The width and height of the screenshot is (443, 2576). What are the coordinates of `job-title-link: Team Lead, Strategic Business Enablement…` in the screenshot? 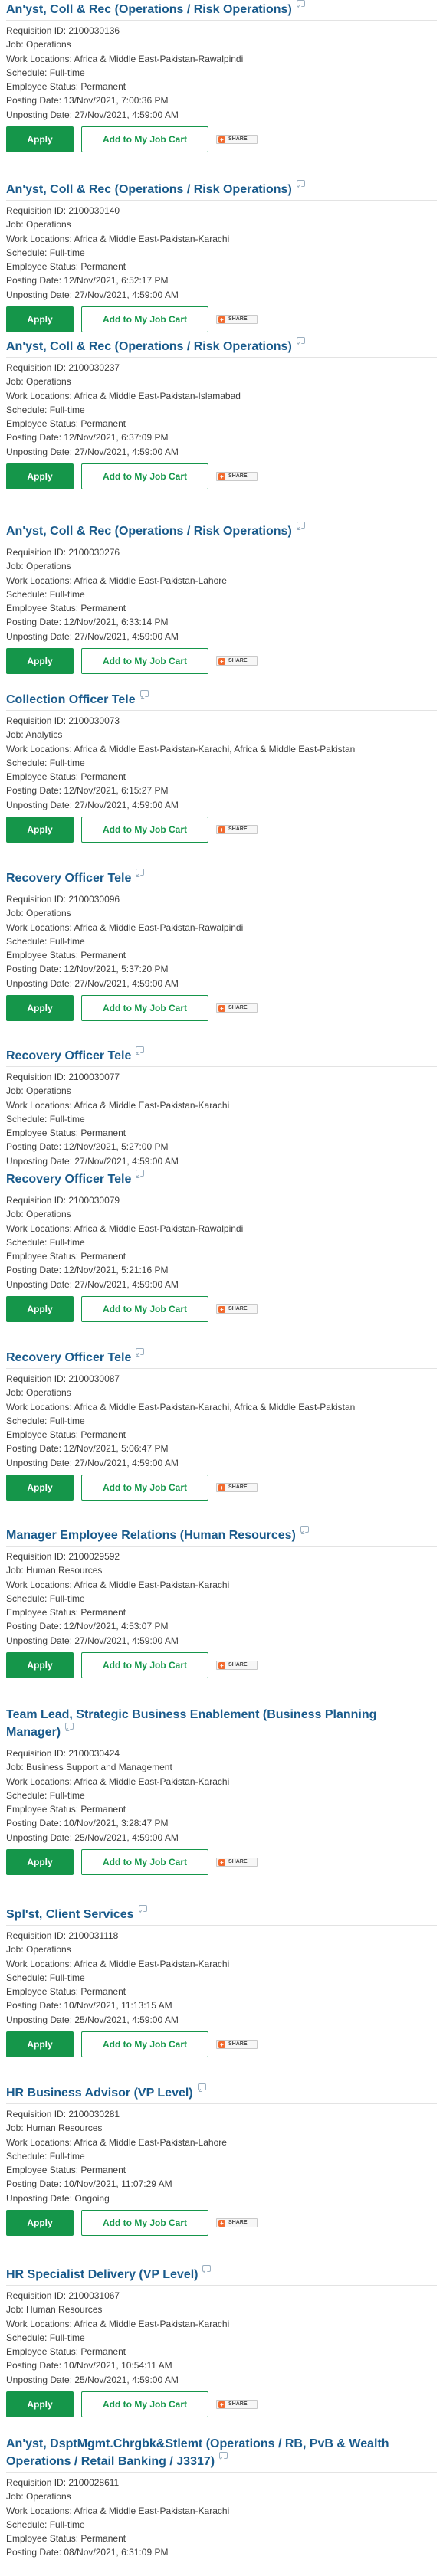 It's located at (191, 1714).